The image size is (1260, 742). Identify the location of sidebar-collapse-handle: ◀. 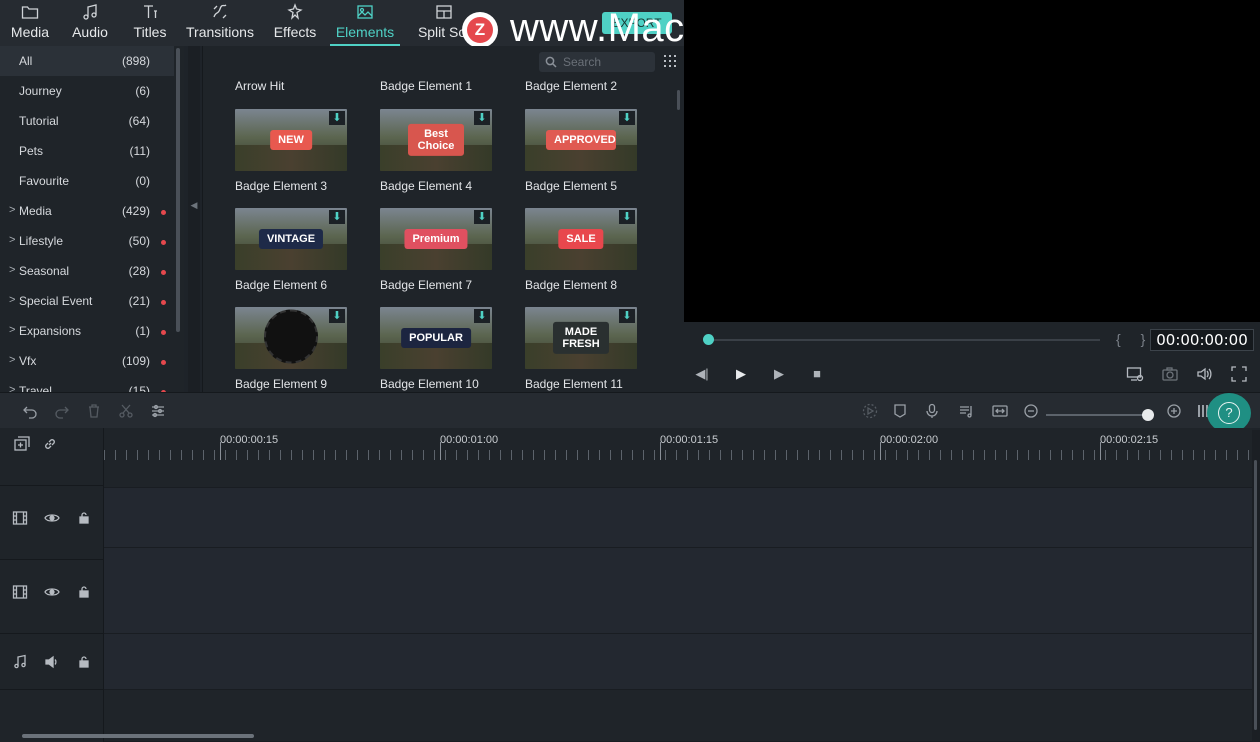
(194, 219).